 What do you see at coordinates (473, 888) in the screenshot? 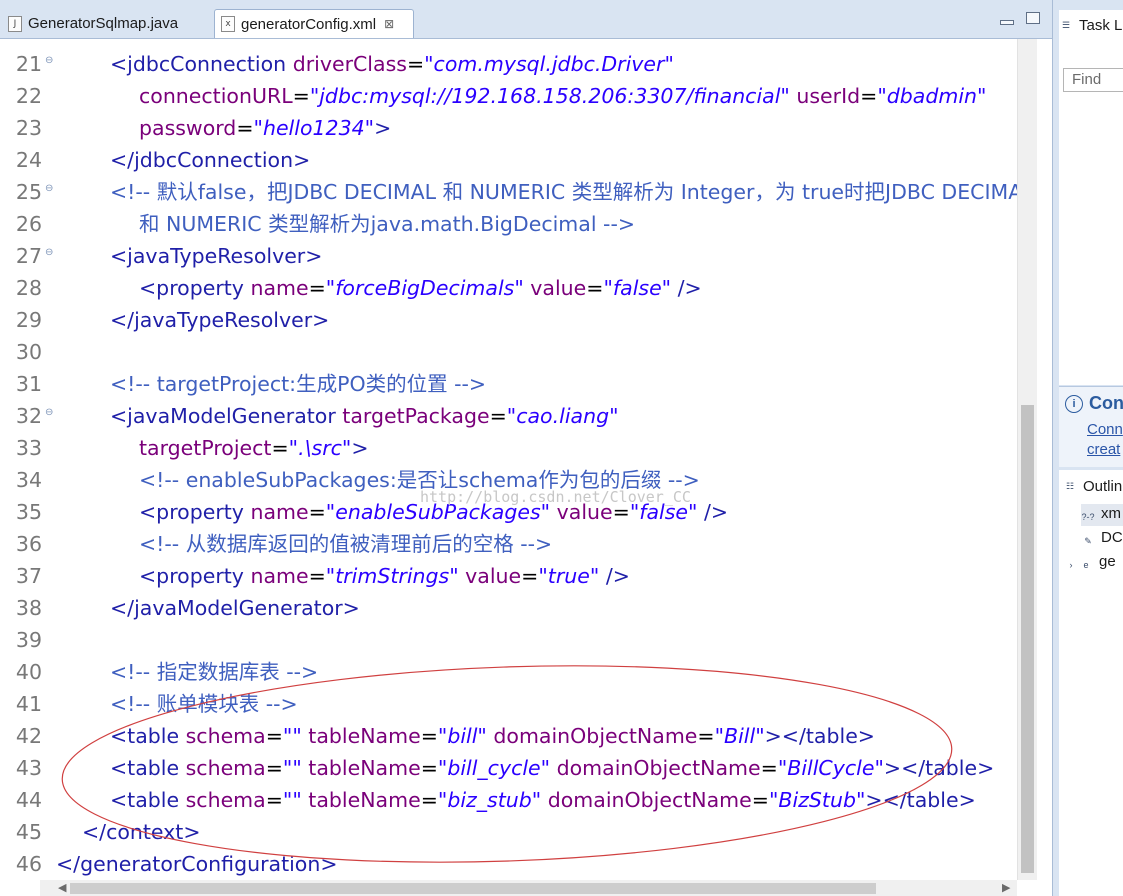
I see `horizontal-scroll-thumb` at bounding box center [473, 888].